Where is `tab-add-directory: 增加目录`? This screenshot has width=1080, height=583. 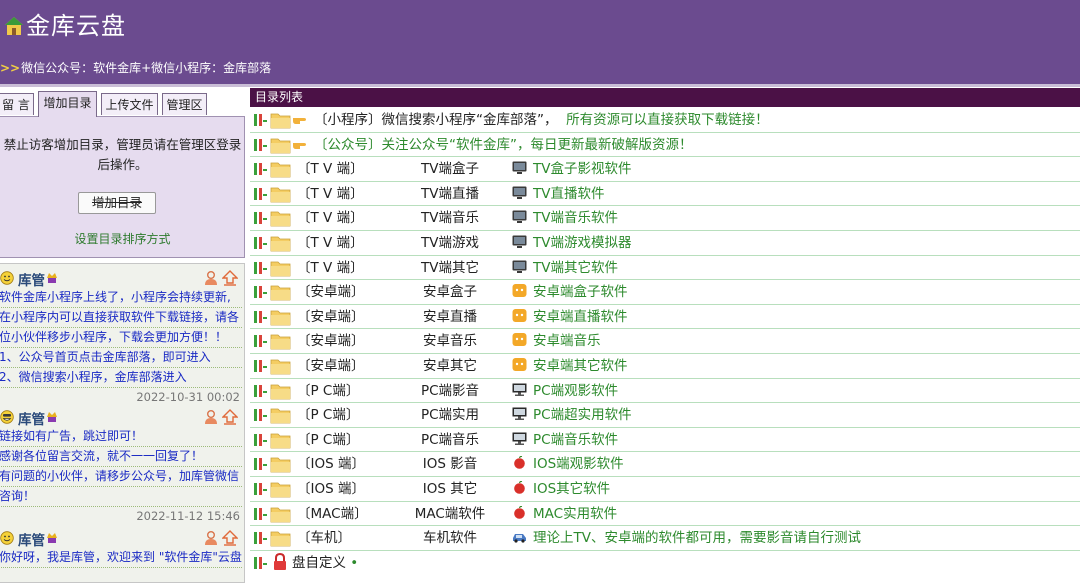
tab-add-directory: 增加目录 is located at coordinates (67, 104).